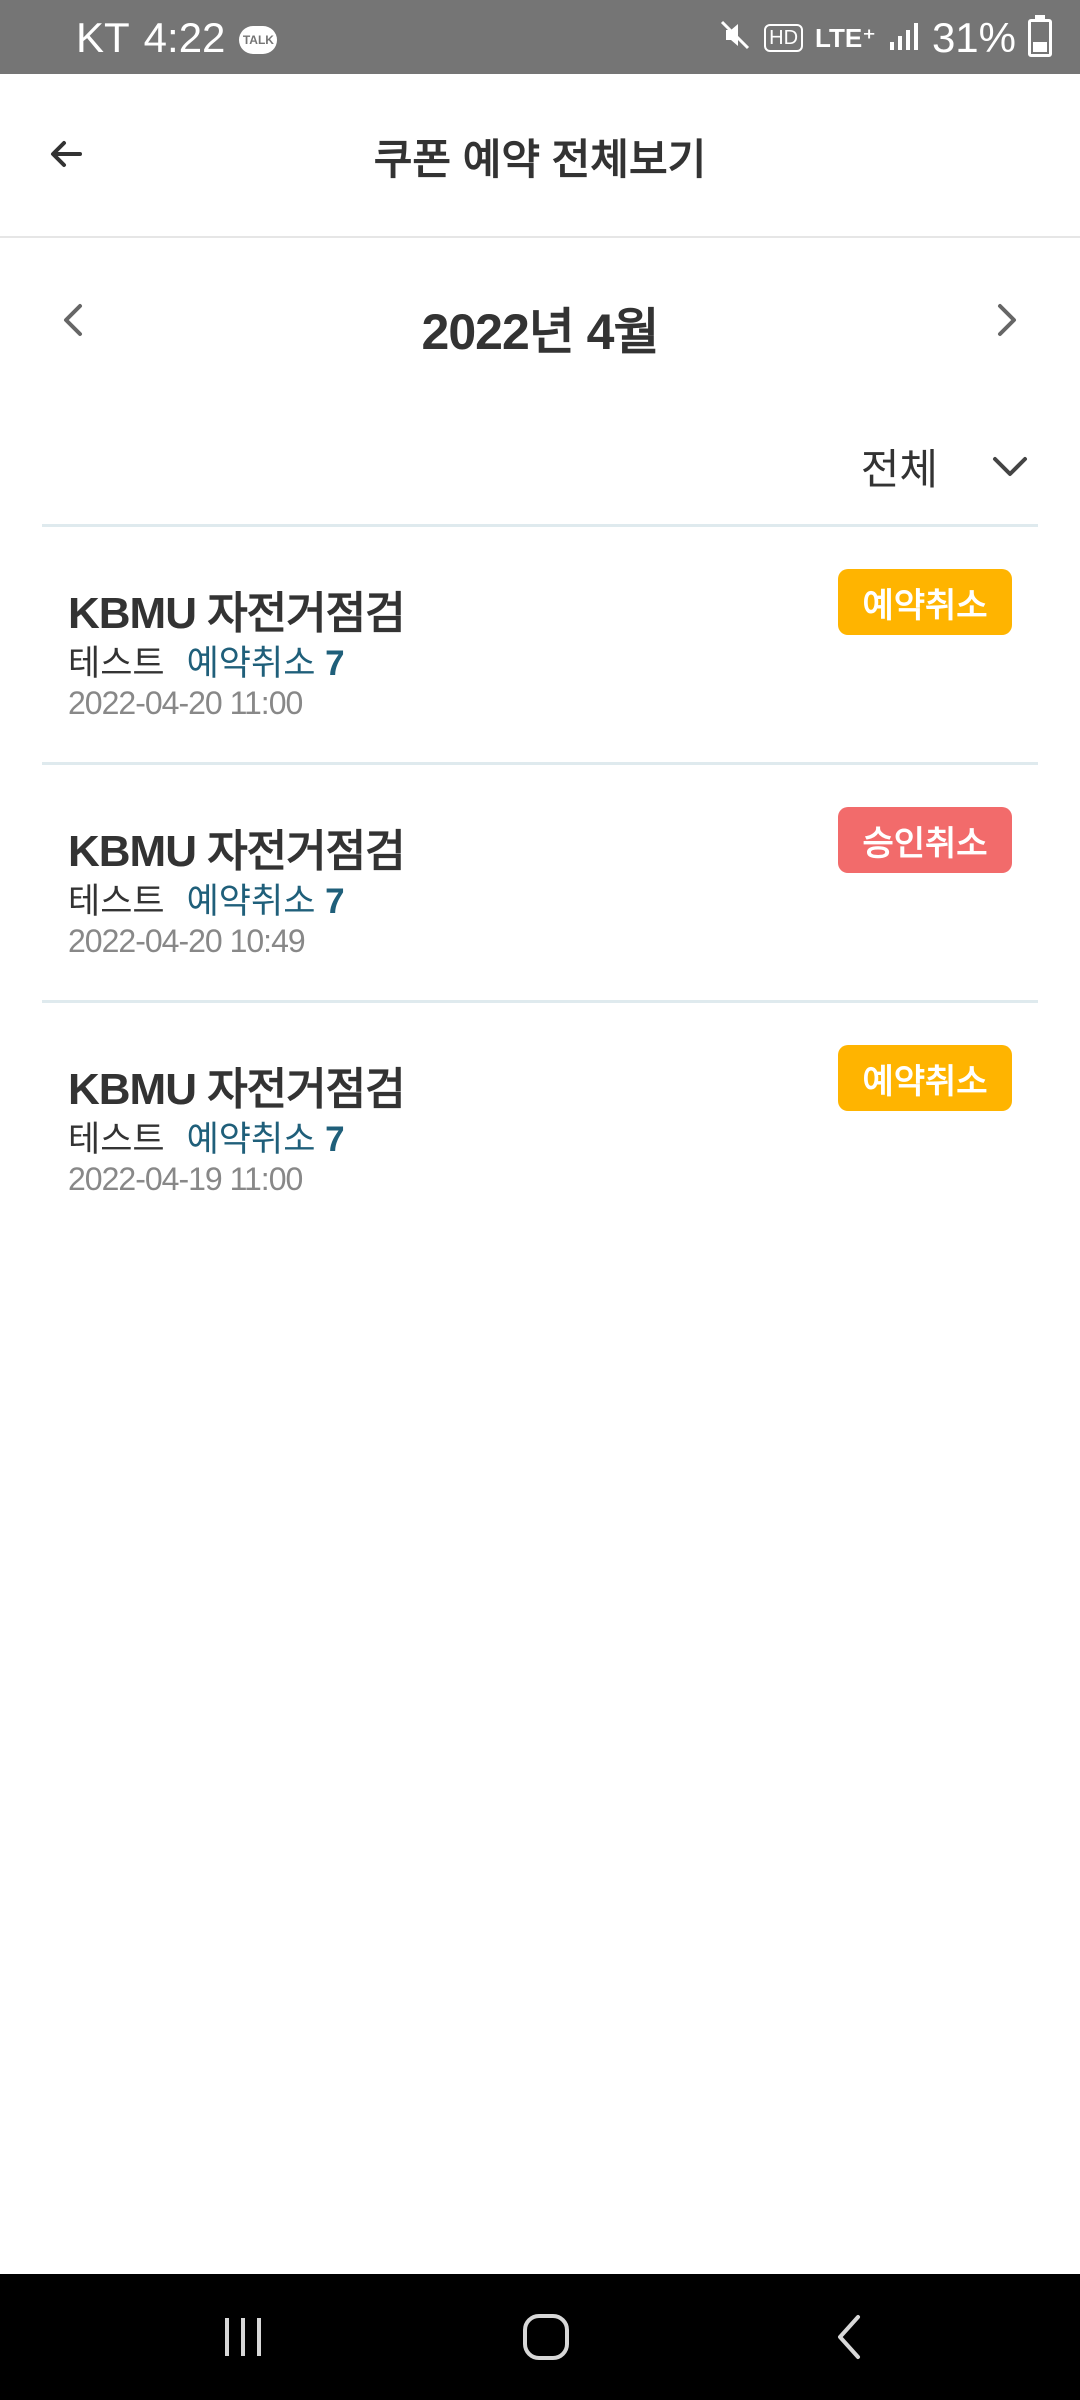 The height and width of the screenshot is (2400, 1080). I want to click on battery-percent: 31%, so click(973, 37).